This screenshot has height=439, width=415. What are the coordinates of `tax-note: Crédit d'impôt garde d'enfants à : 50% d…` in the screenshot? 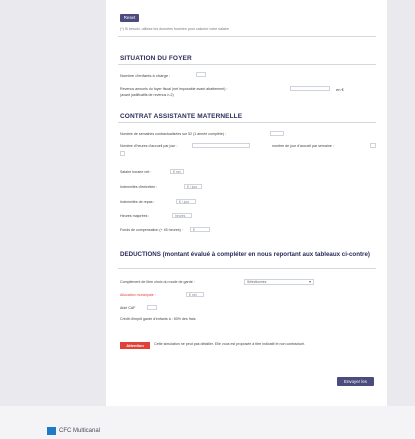 It's located at (158, 319).